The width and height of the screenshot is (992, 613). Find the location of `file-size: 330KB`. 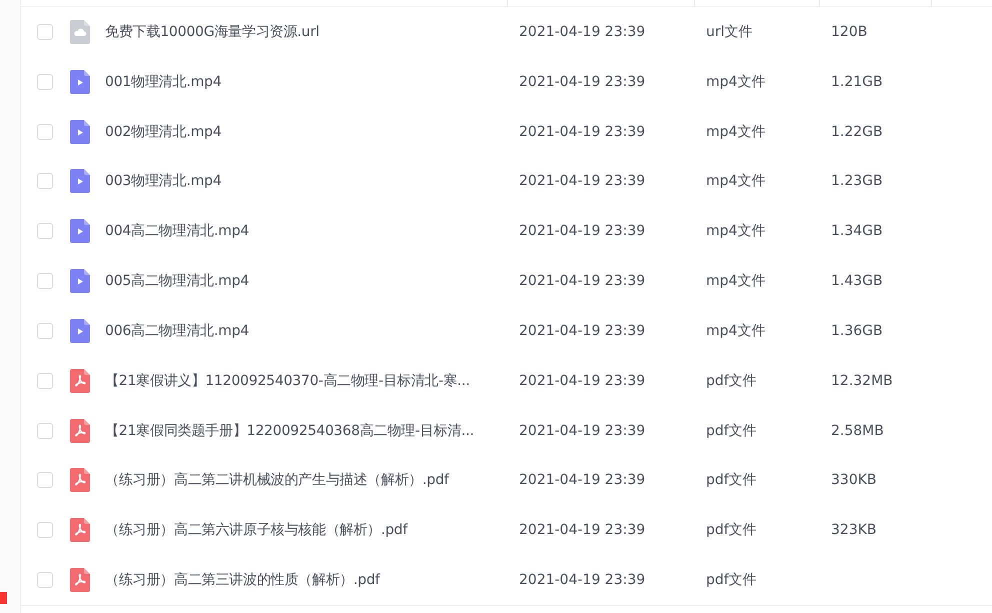

file-size: 330KB is located at coordinates (854, 480).